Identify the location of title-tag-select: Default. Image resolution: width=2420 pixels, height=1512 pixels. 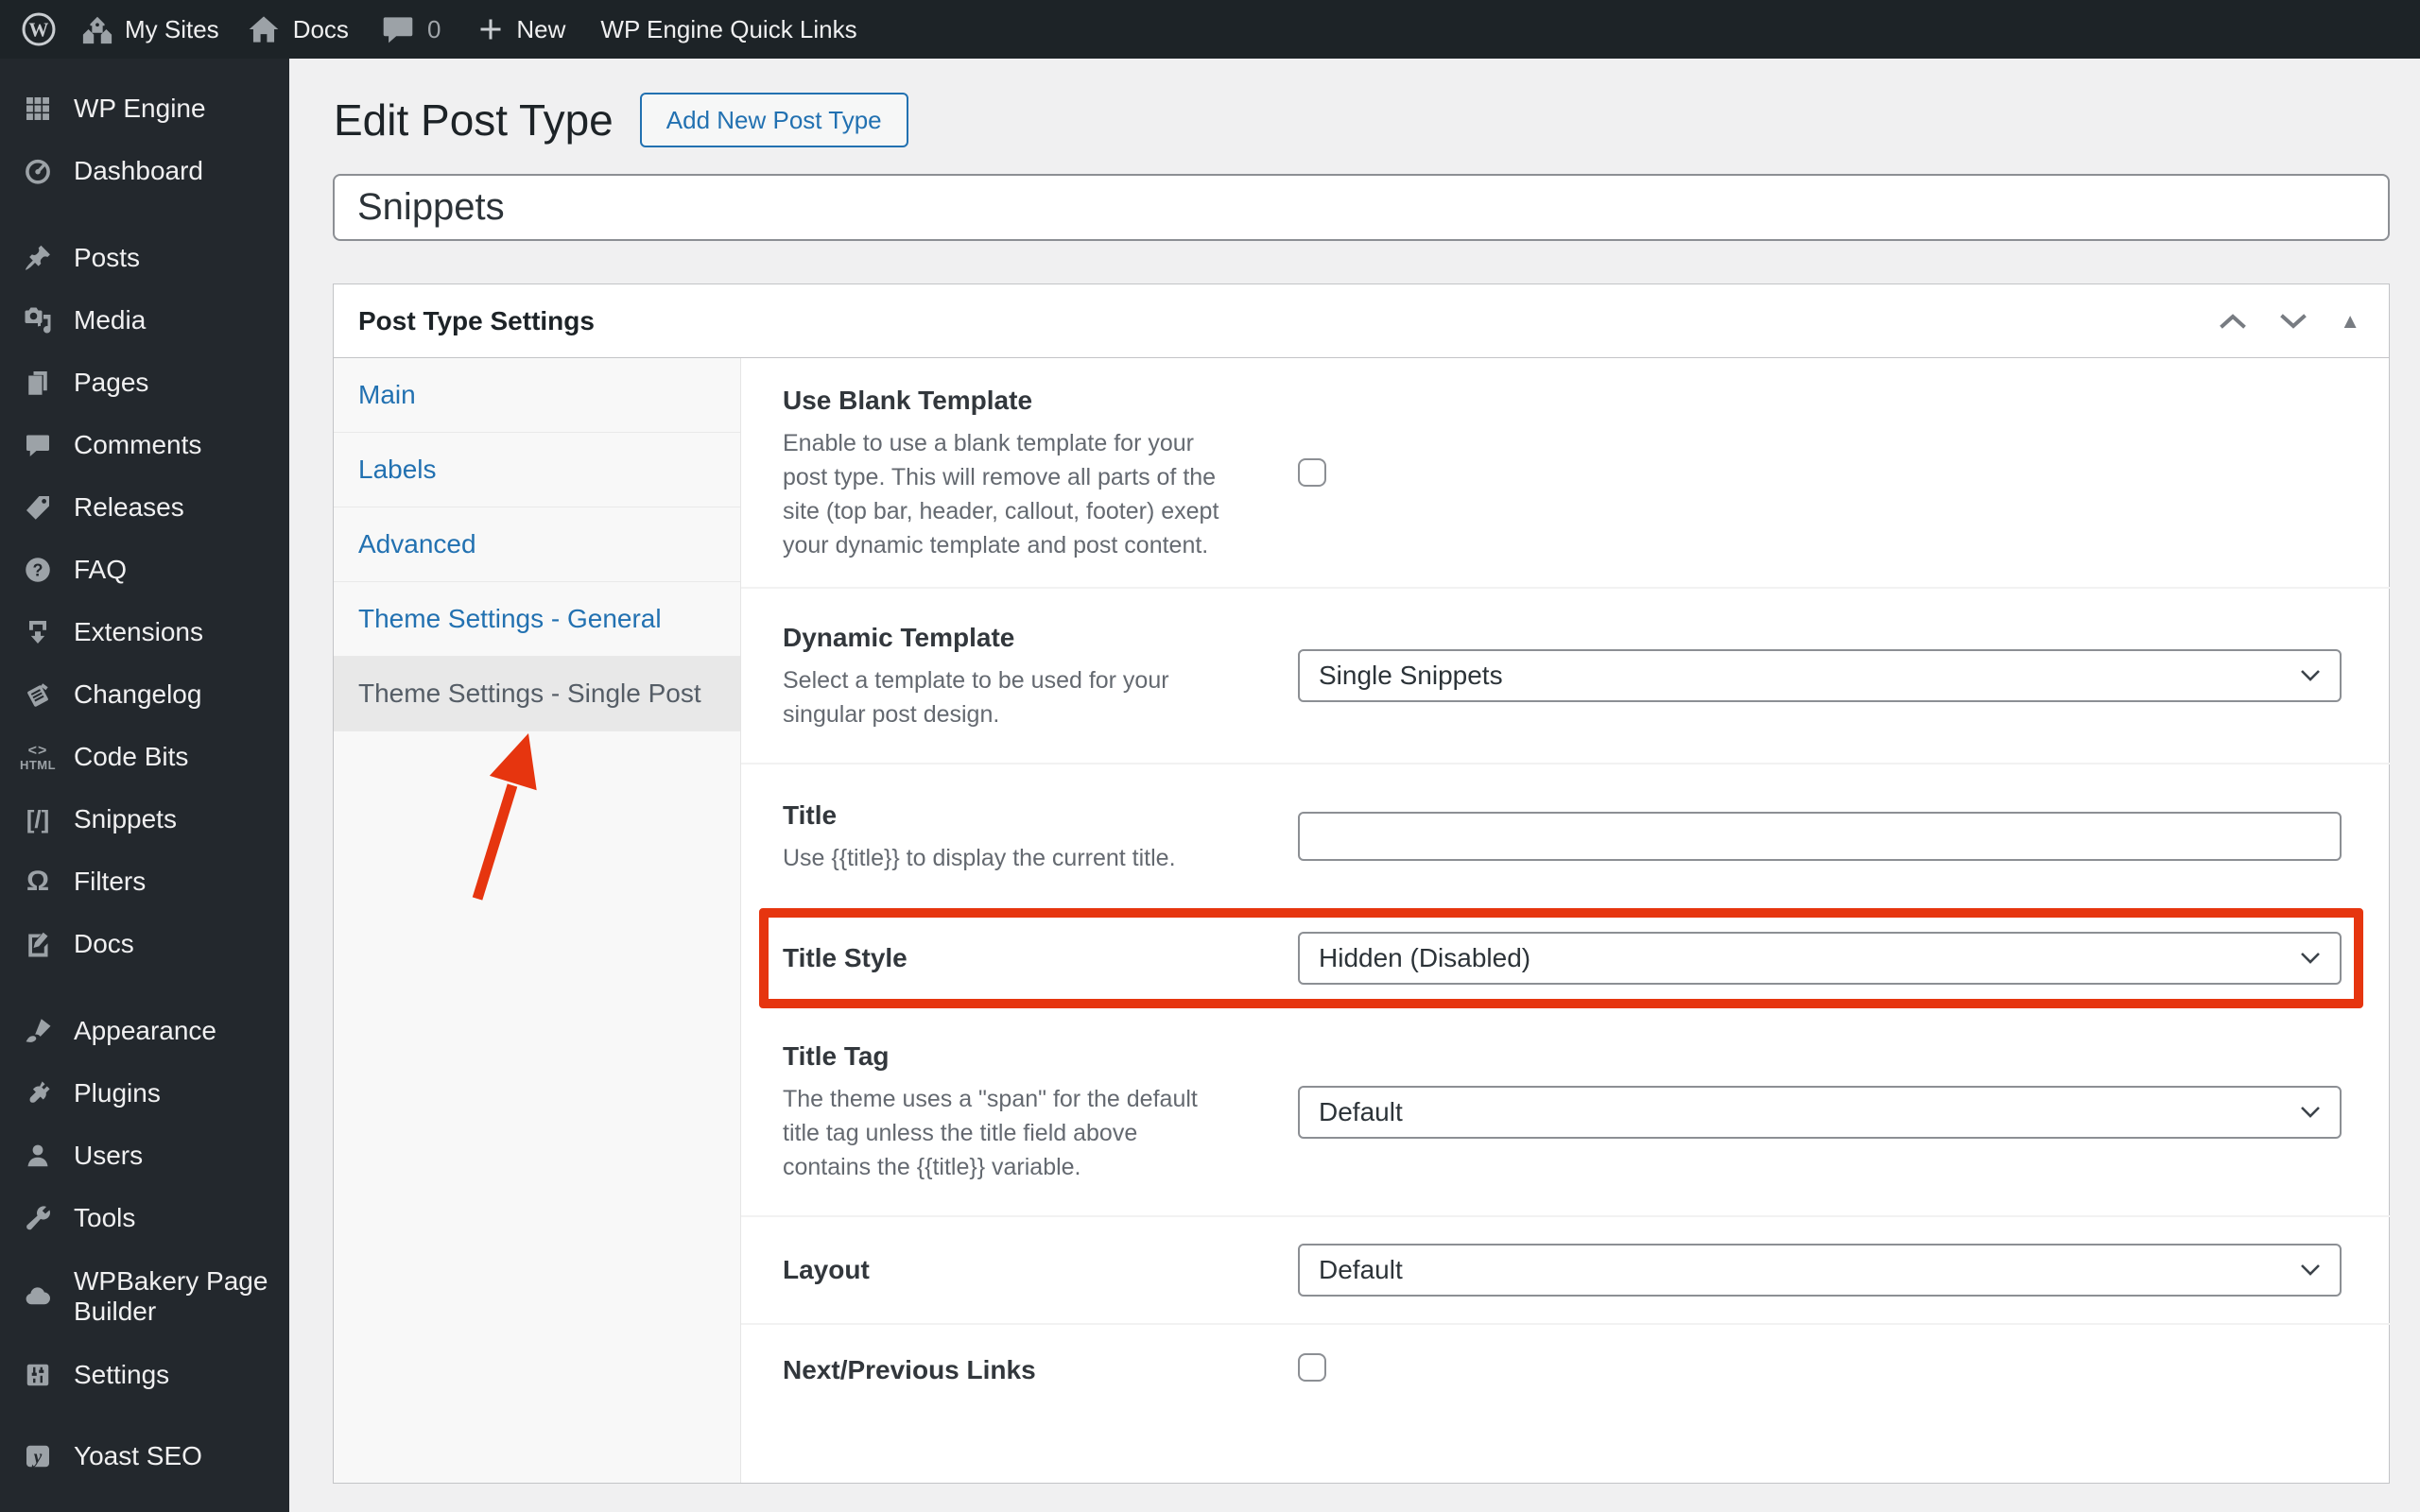
(1820, 1112).